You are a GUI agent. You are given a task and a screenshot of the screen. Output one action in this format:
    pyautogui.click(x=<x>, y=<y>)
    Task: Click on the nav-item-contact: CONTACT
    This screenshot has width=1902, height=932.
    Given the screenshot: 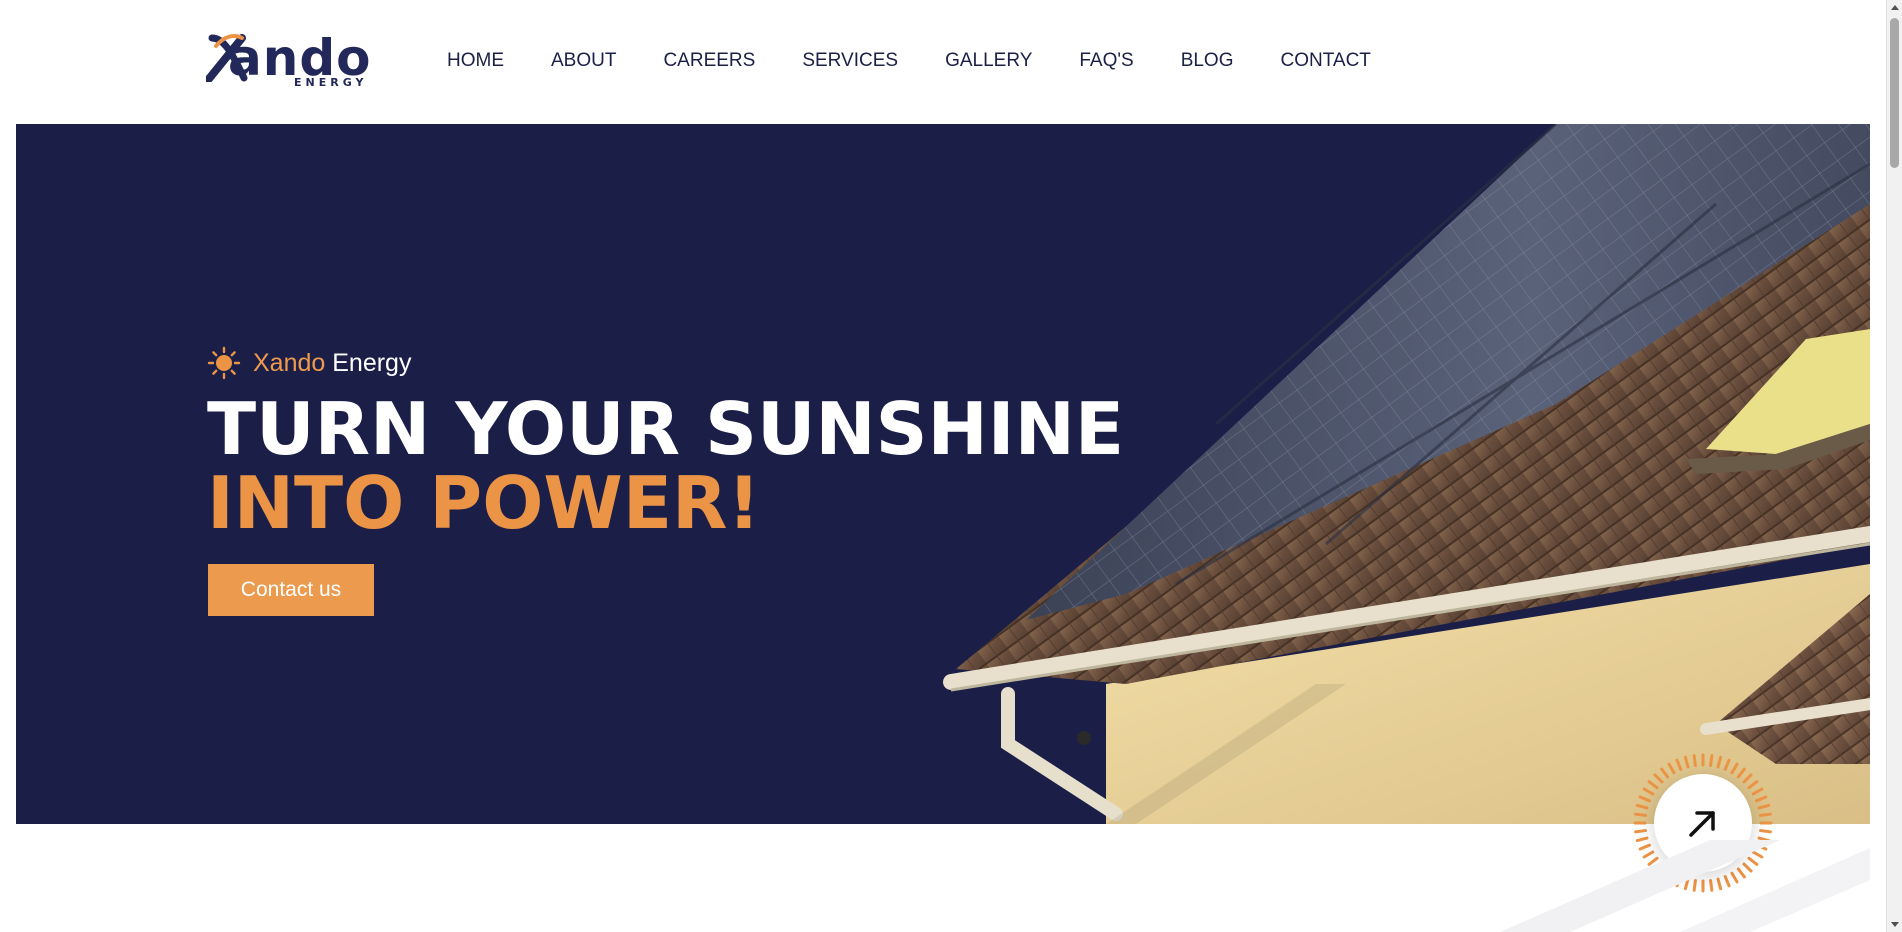 What is the action you would take?
    pyautogui.click(x=1326, y=61)
    